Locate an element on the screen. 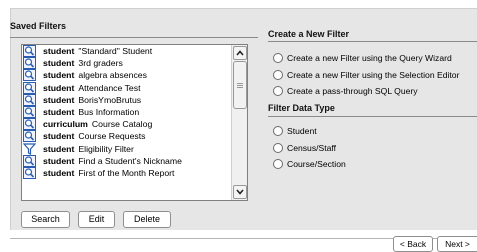 Image resolution: width=477 pixels, height=252 pixels. list-item: curriculum Course Catalog is located at coordinates (127, 124).